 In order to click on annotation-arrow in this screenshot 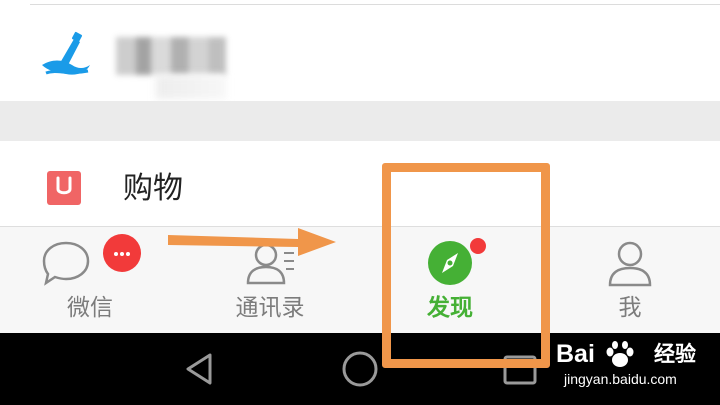, I will do `click(252, 242)`.